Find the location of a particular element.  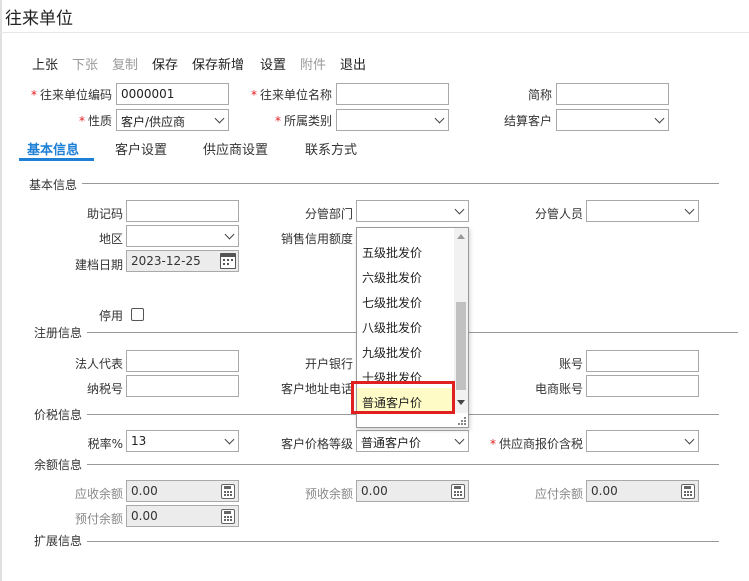

prereceipt-input: 0.00 is located at coordinates (412, 491).